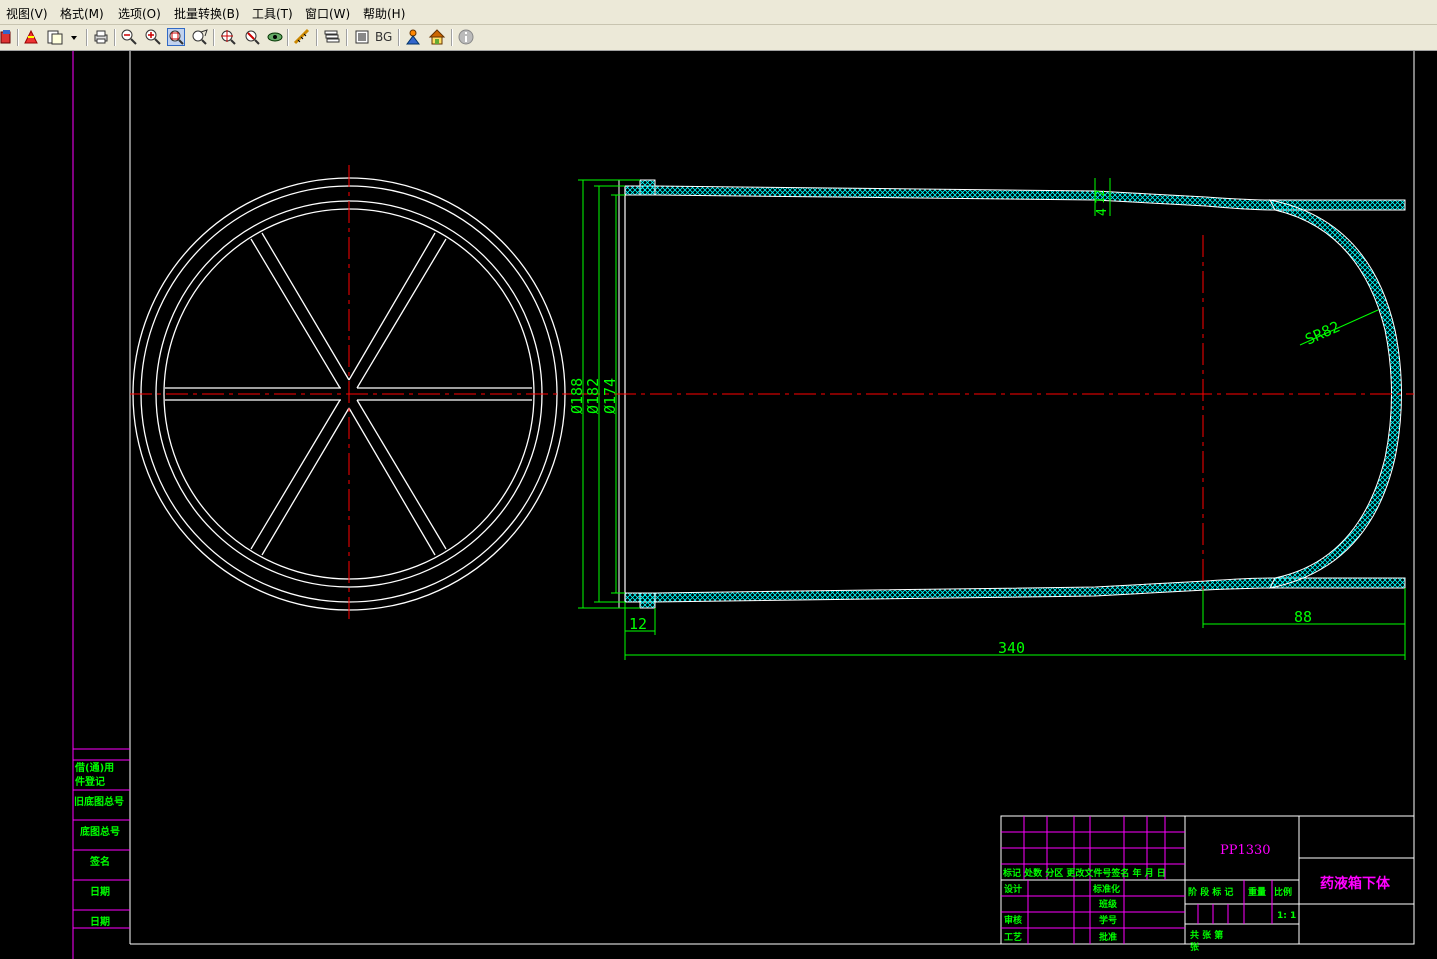 This screenshot has height=959, width=1437. I want to click on dim-182: Ø182, so click(593, 396).